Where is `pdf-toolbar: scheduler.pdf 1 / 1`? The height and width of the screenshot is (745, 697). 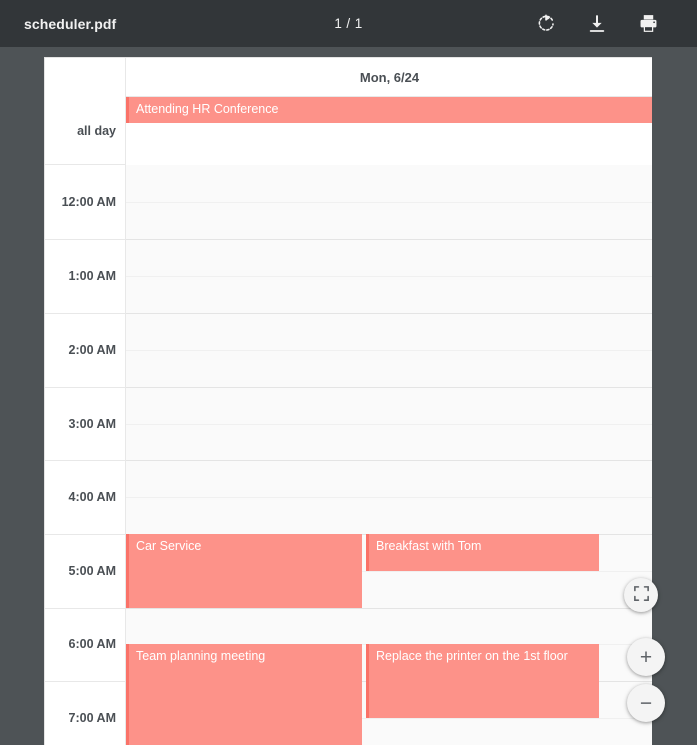
pdf-toolbar: scheduler.pdf 1 / 1 is located at coordinates (348, 23).